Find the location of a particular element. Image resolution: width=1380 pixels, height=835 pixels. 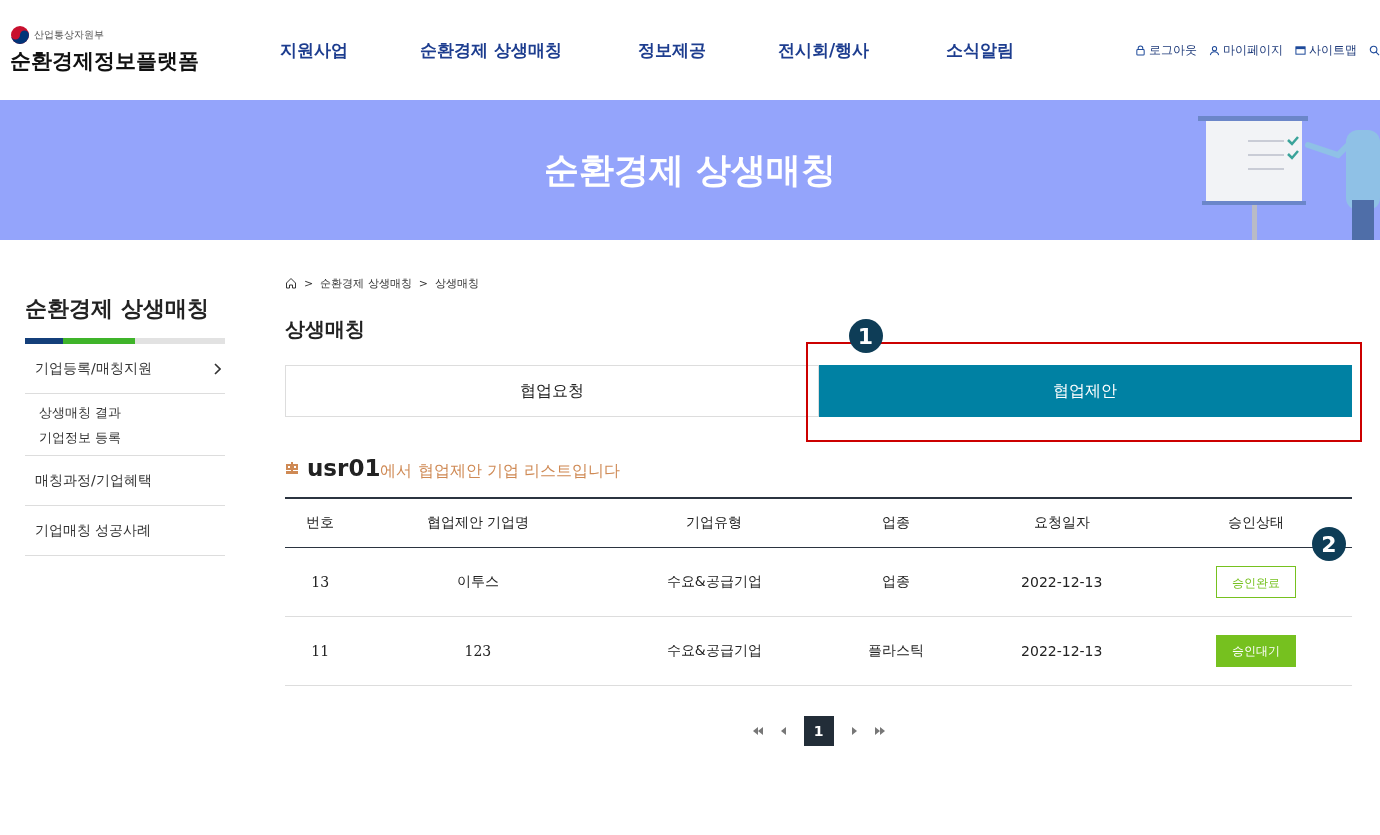

column-header: 번호 is located at coordinates (320, 522).